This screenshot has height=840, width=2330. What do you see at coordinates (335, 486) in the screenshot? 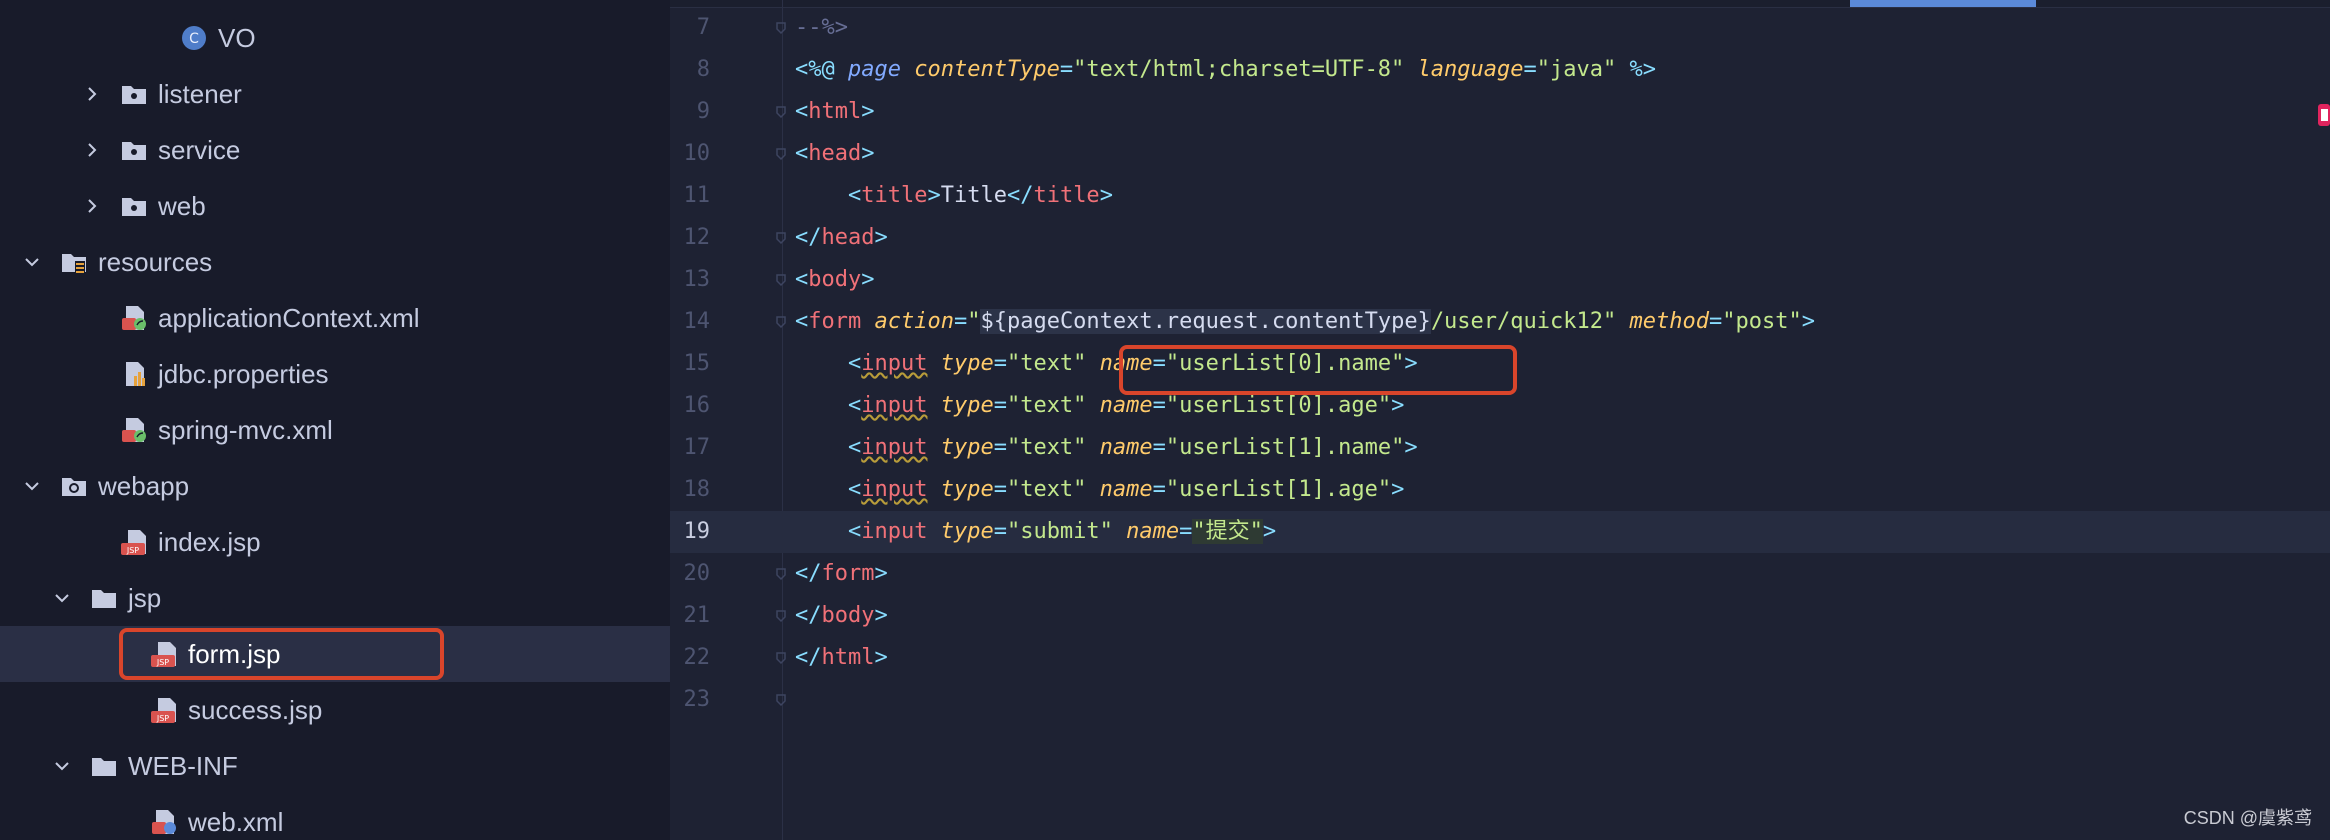
I see `tree-item-webapp: webapp` at bounding box center [335, 486].